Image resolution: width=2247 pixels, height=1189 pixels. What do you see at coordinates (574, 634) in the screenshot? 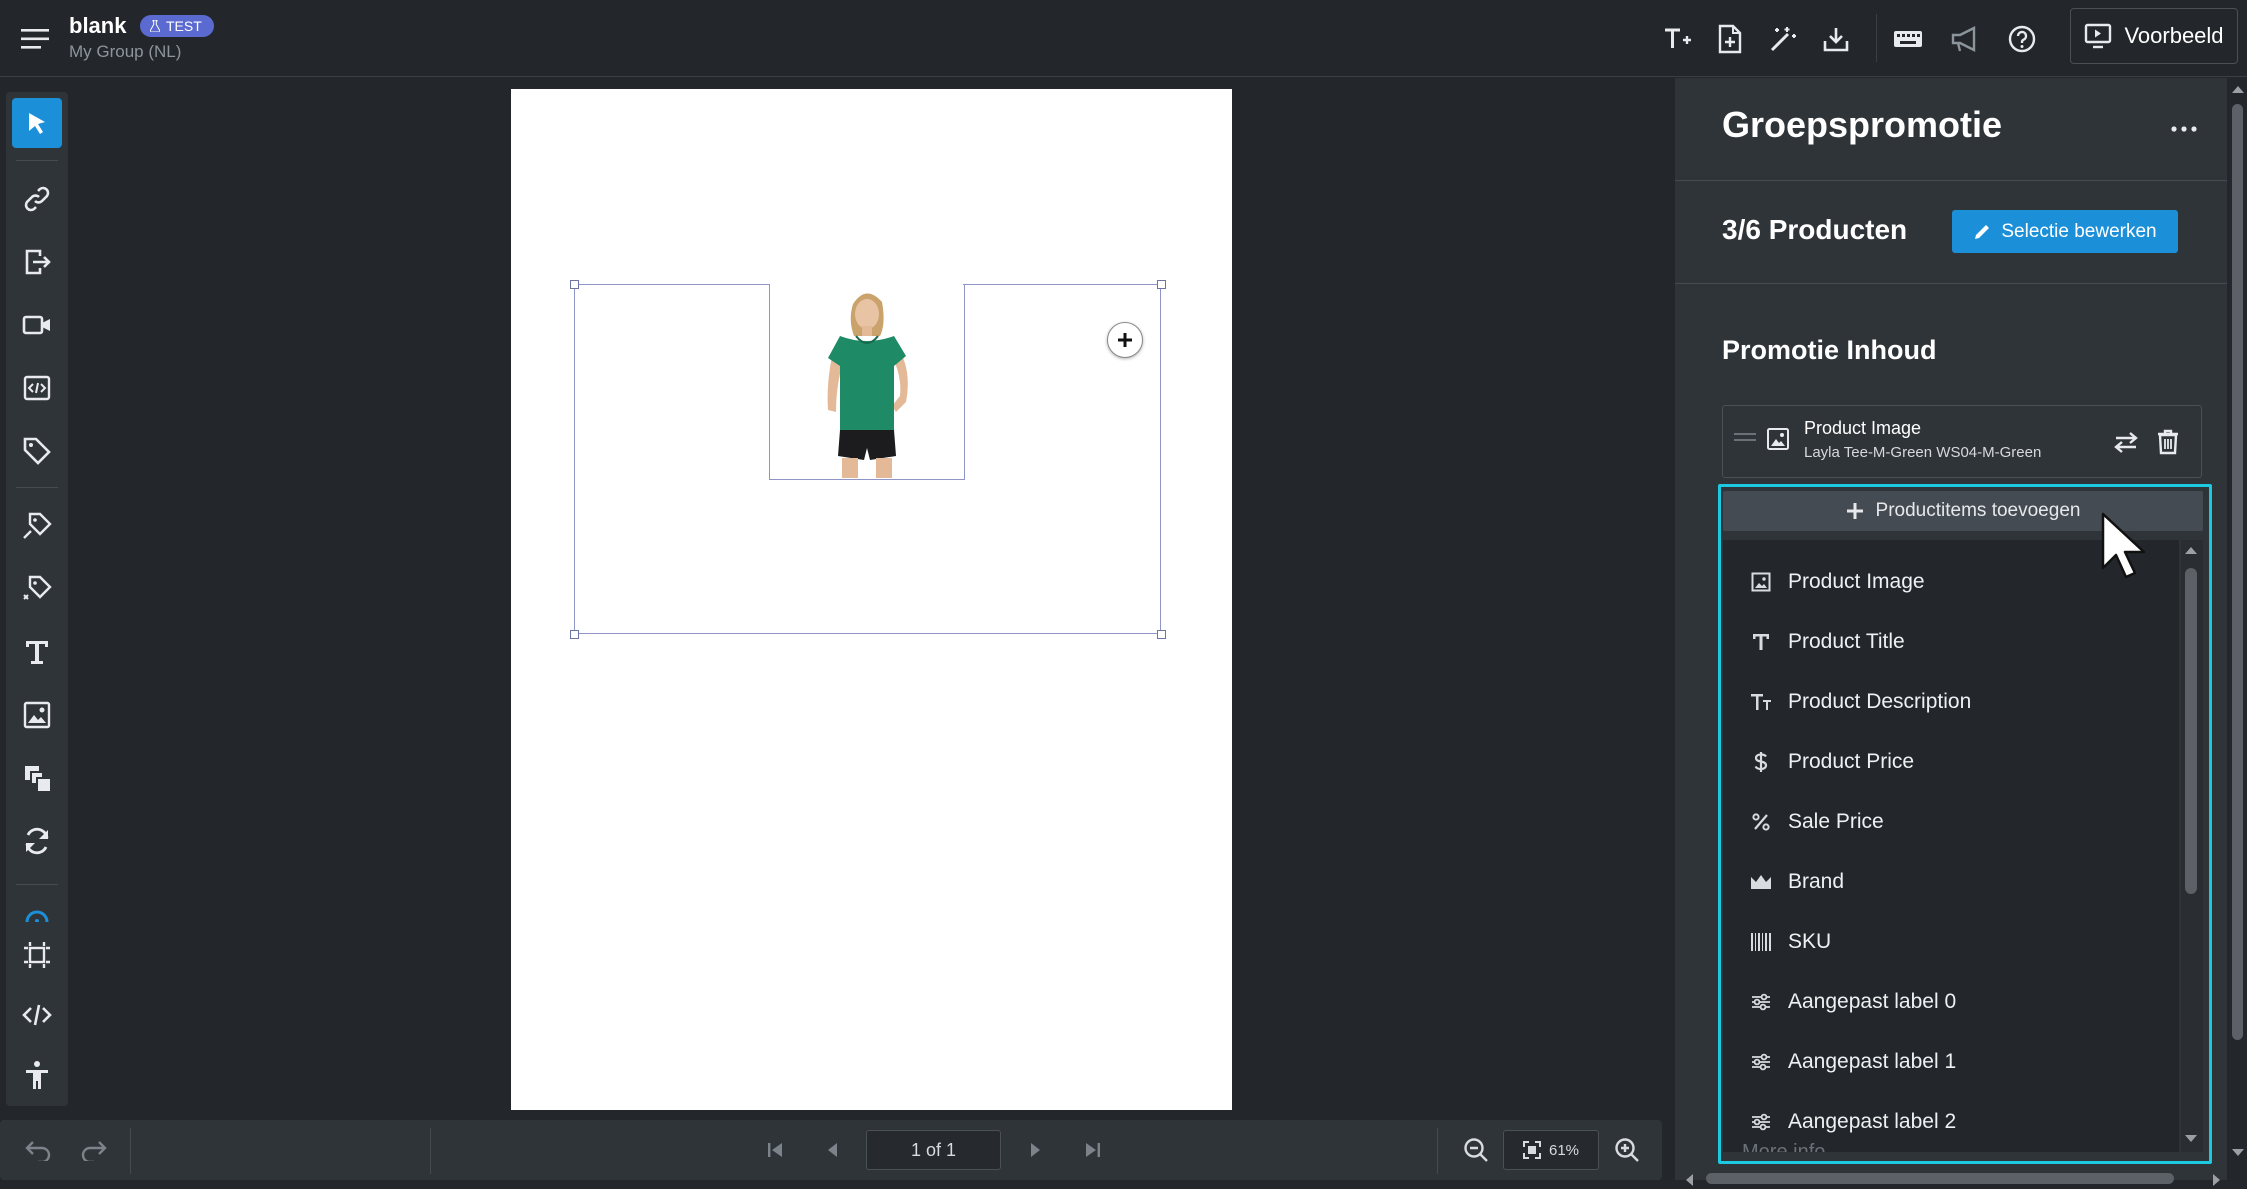
I see `resize-handle-bottom-left` at bounding box center [574, 634].